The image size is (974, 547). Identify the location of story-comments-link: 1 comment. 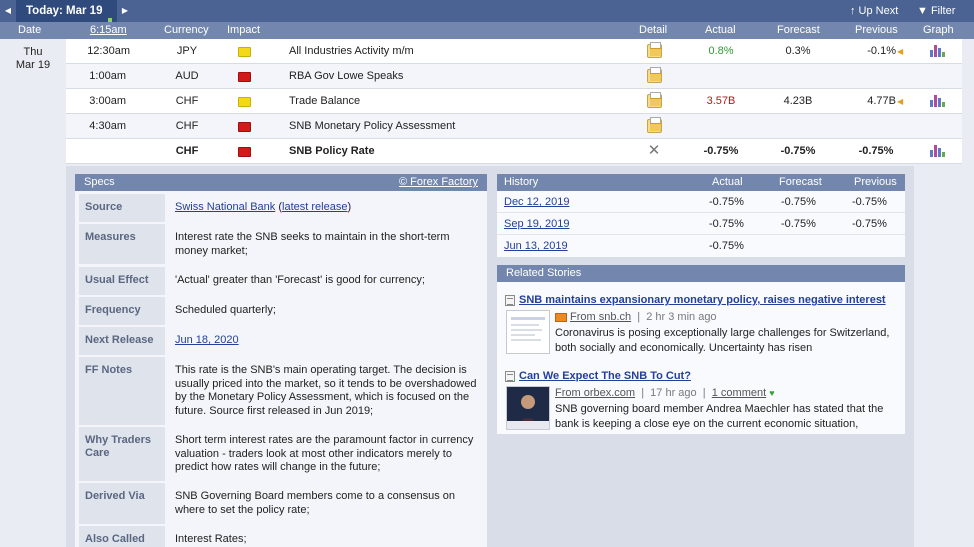
(739, 393).